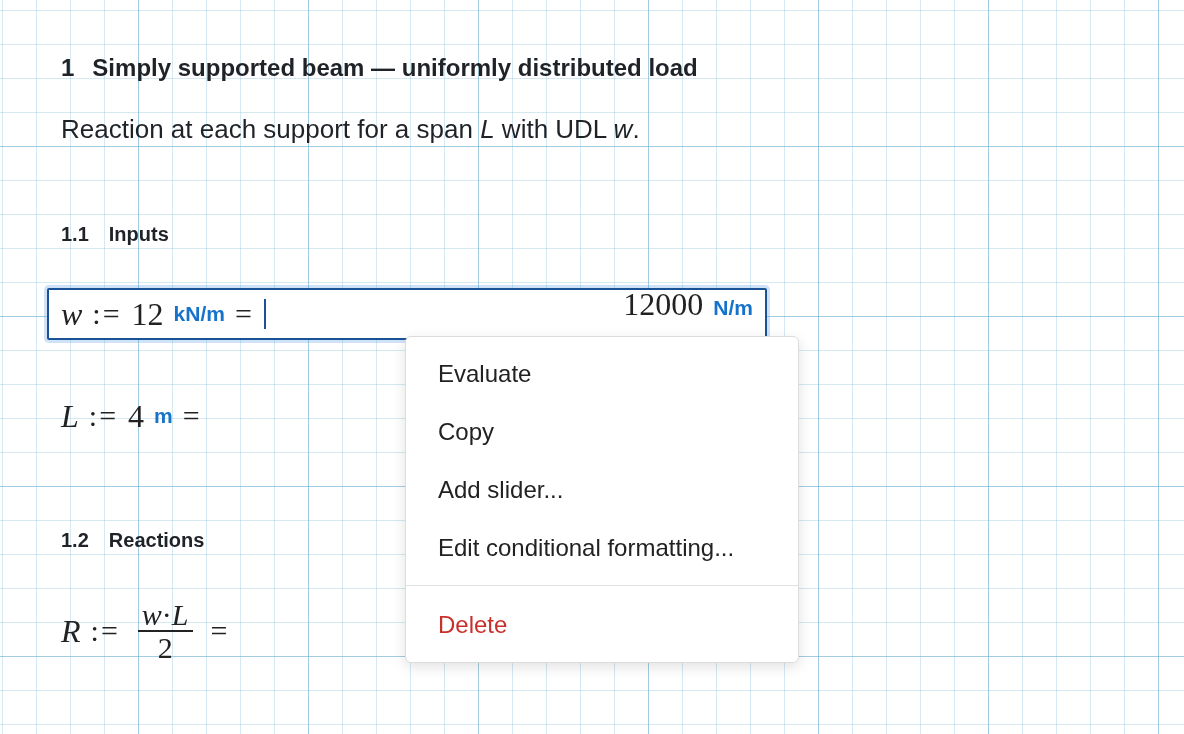  Describe the element at coordinates (199, 314) in the screenshot. I see `unit-label: kN/m` at that location.